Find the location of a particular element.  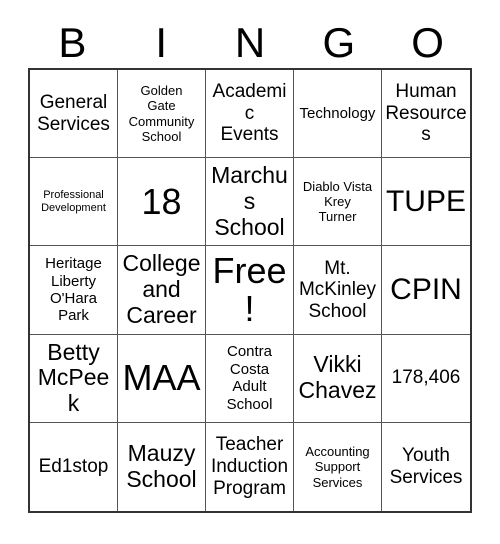

bingo-cell-label: Mt. McKinley School is located at coordinates (337, 289).